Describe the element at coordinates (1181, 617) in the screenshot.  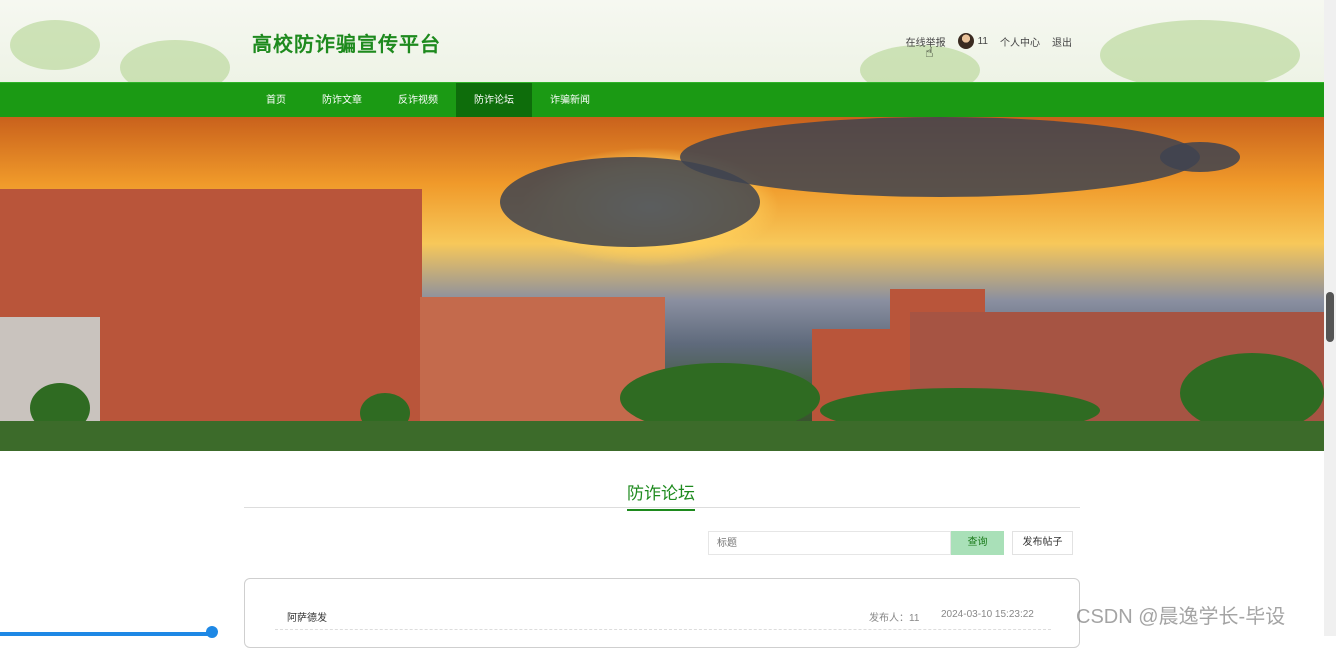
I see `watermark: CSDN @晨逸学长-毕设` at that location.